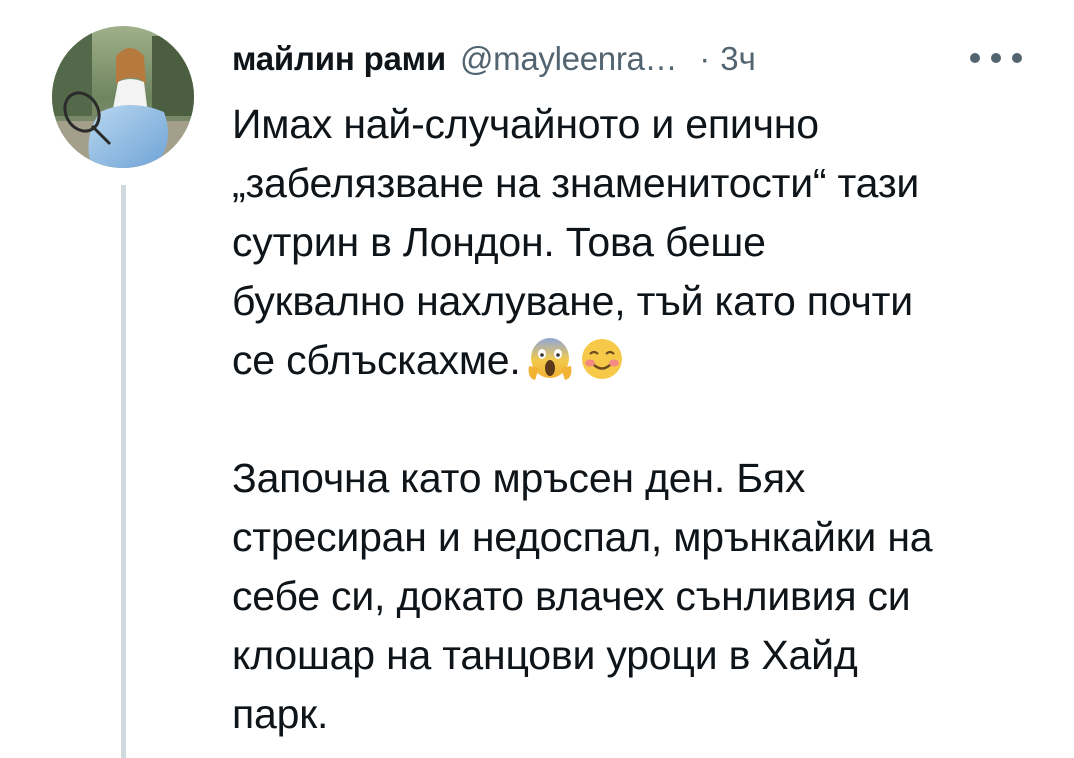 The height and width of the screenshot is (758, 1074). I want to click on text-line: Започна като мръсен ден. Бях, so click(519, 478).